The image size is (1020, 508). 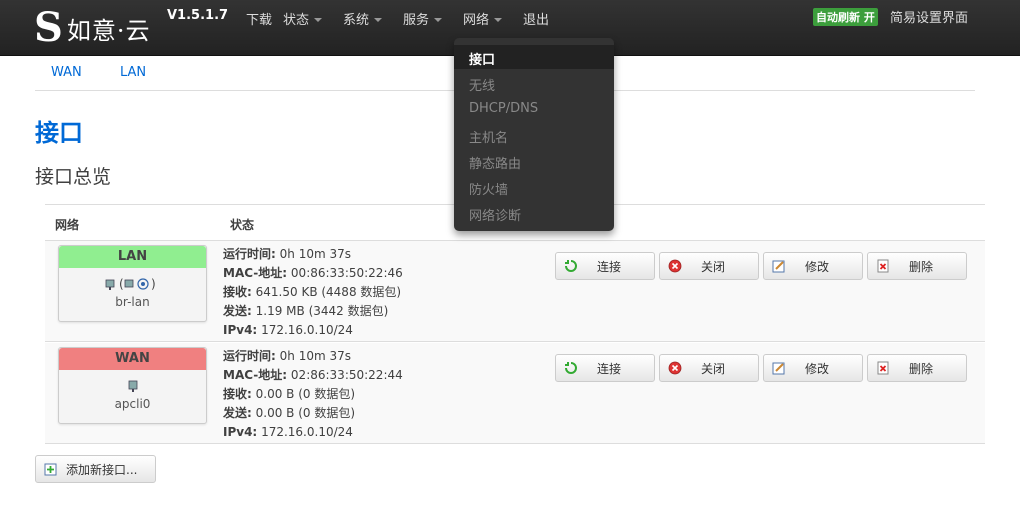 I want to click on brand-logo: S 如意·云, so click(x=92, y=28).